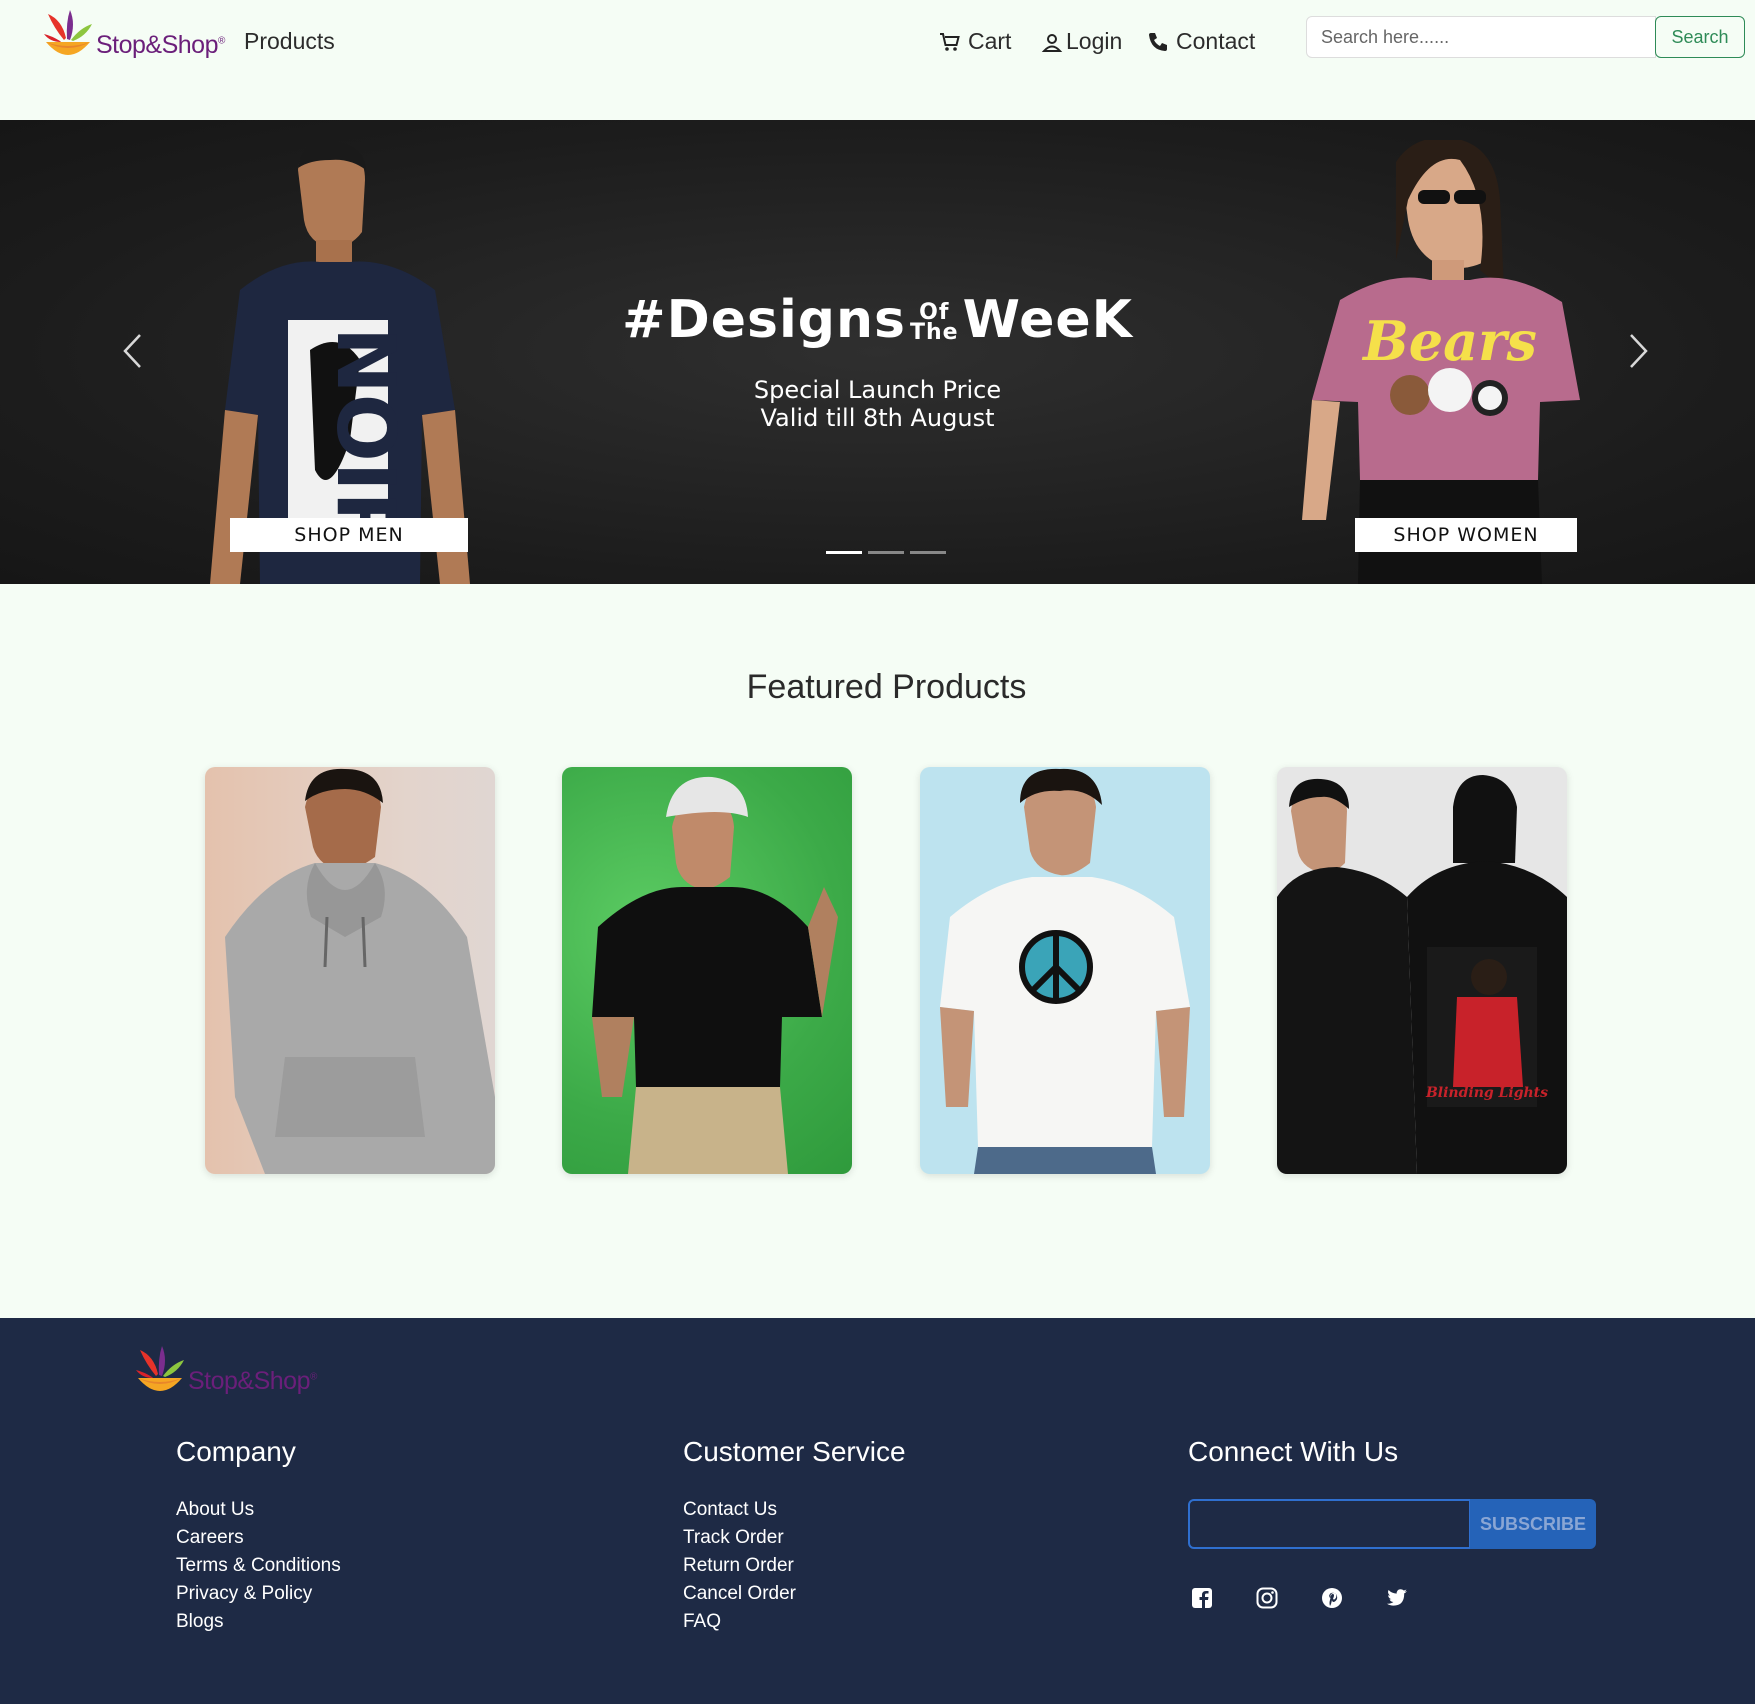 This screenshot has height=1704, width=1755. Describe the element at coordinates (1158, 41) in the screenshot. I see `phone-icon` at that location.